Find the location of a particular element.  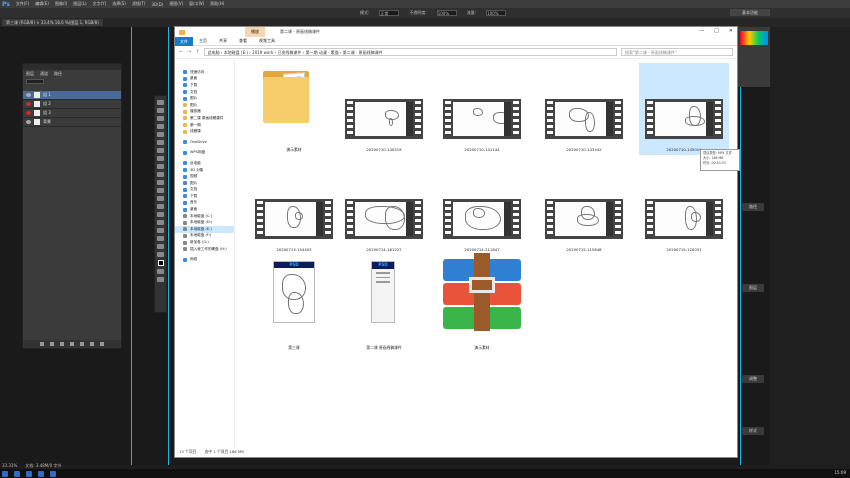

tab-view: 查看 is located at coordinates (243, 41).